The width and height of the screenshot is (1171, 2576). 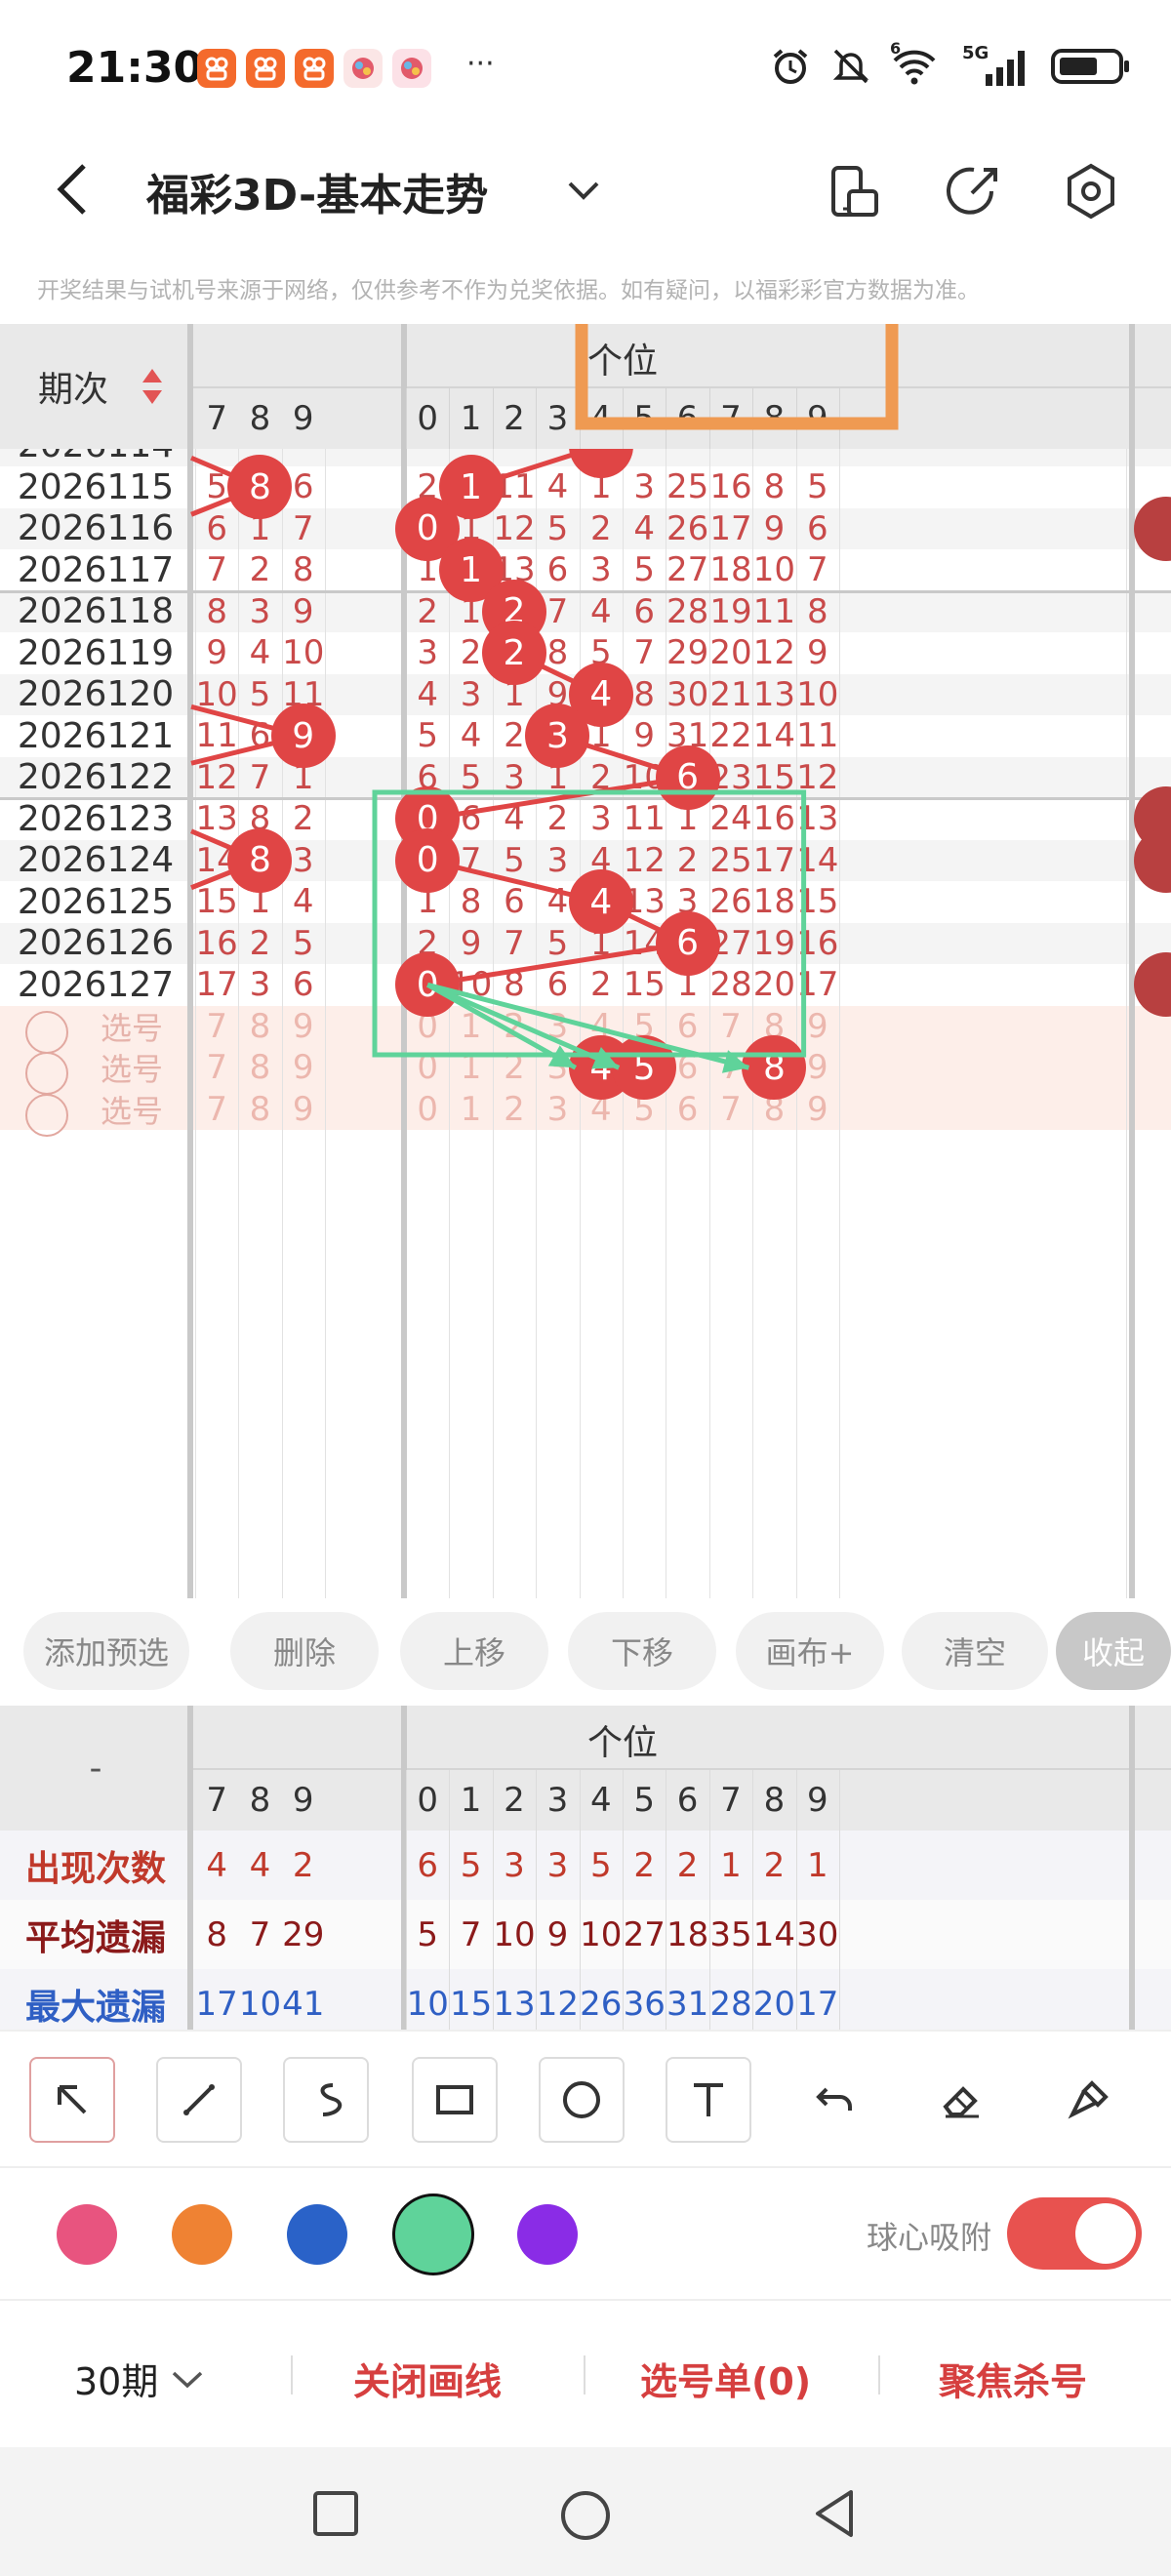 I want to click on back-triangle-icon, so click(x=835, y=2513).